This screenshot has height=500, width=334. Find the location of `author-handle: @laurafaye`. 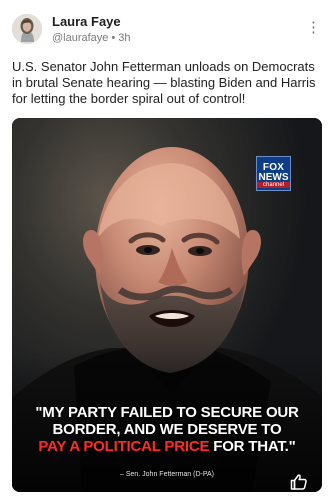

author-handle: @laurafaye is located at coordinates (80, 38).